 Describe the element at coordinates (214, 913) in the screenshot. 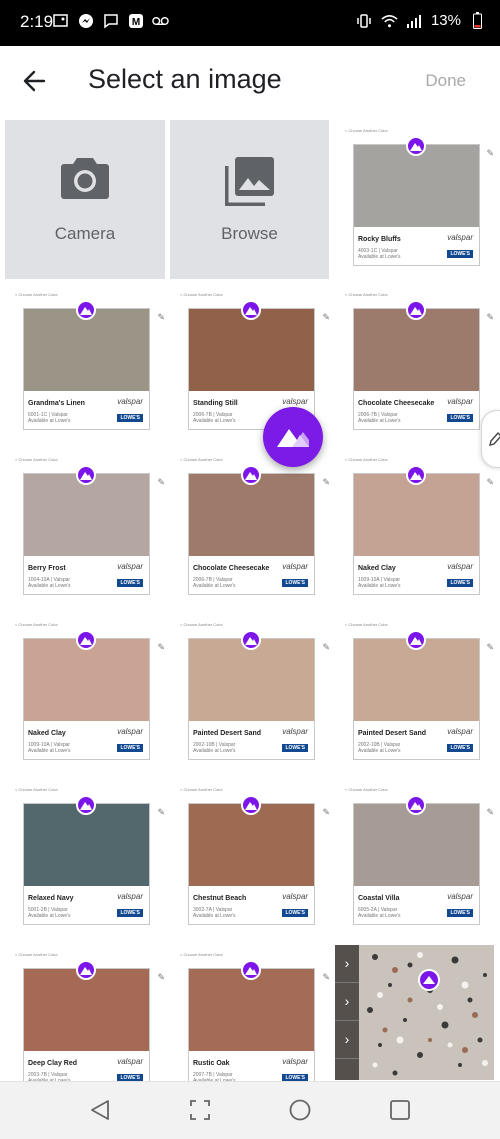

I see `color-code: 3002-7A | Valspar Available at Lowe's` at that location.